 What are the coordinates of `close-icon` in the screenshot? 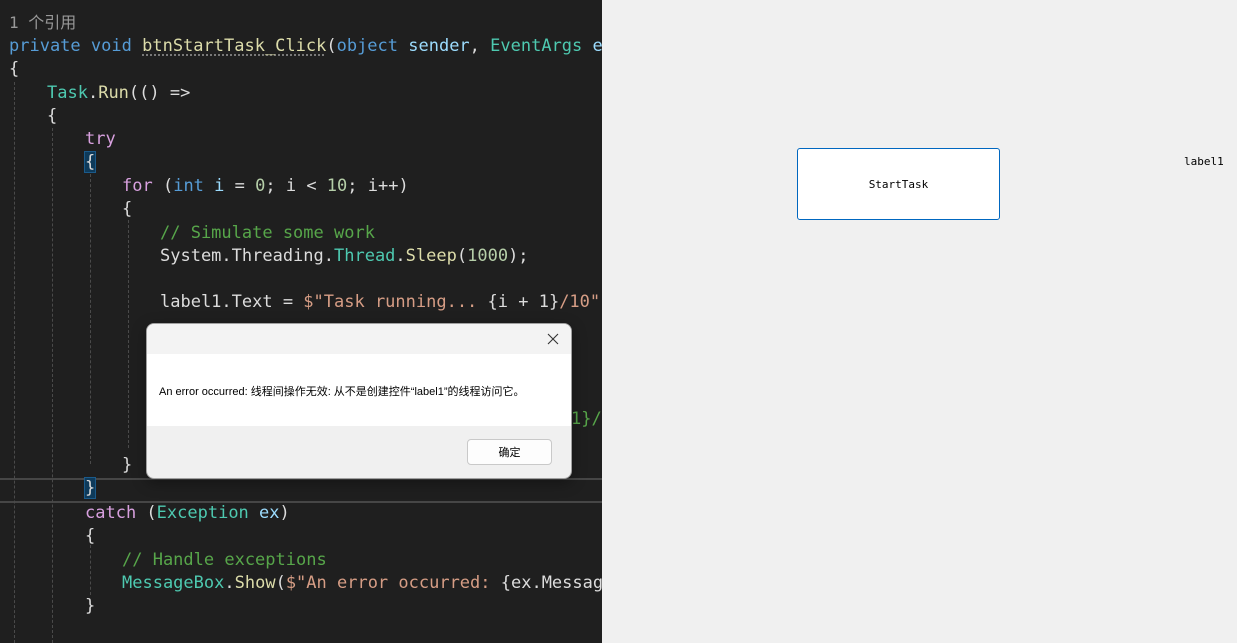 It's located at (553, 339).